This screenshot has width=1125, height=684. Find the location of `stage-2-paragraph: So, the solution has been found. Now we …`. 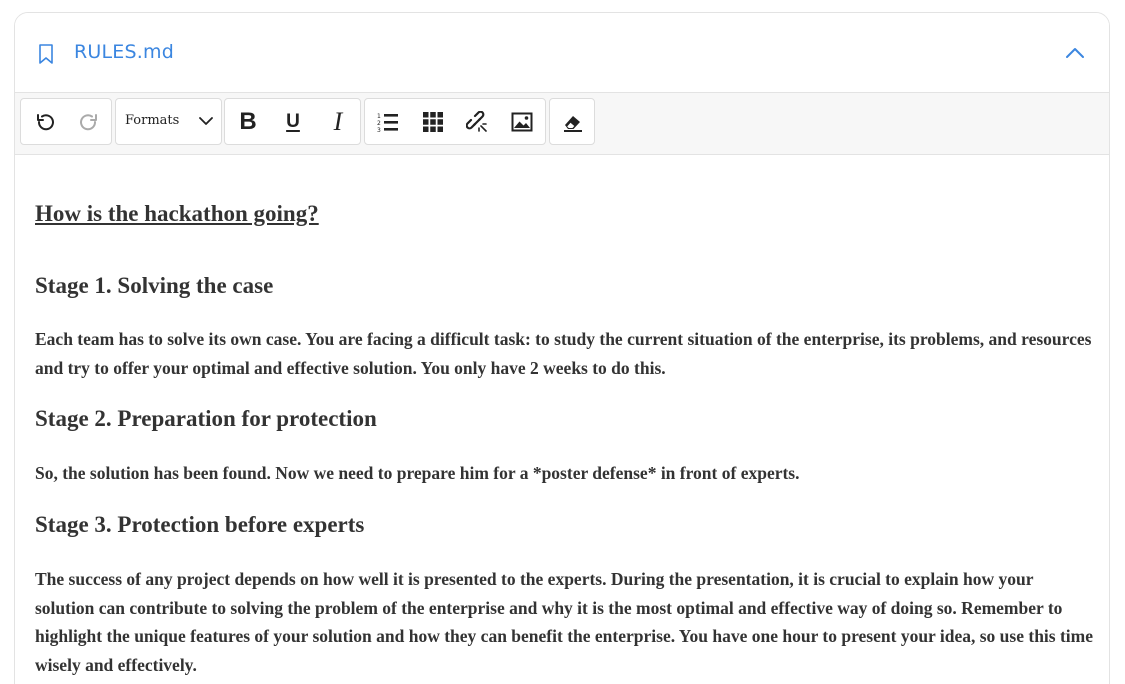

stage-2-paragraph: So, the solution has been found. Now we … is located at coordinates (417, 473).